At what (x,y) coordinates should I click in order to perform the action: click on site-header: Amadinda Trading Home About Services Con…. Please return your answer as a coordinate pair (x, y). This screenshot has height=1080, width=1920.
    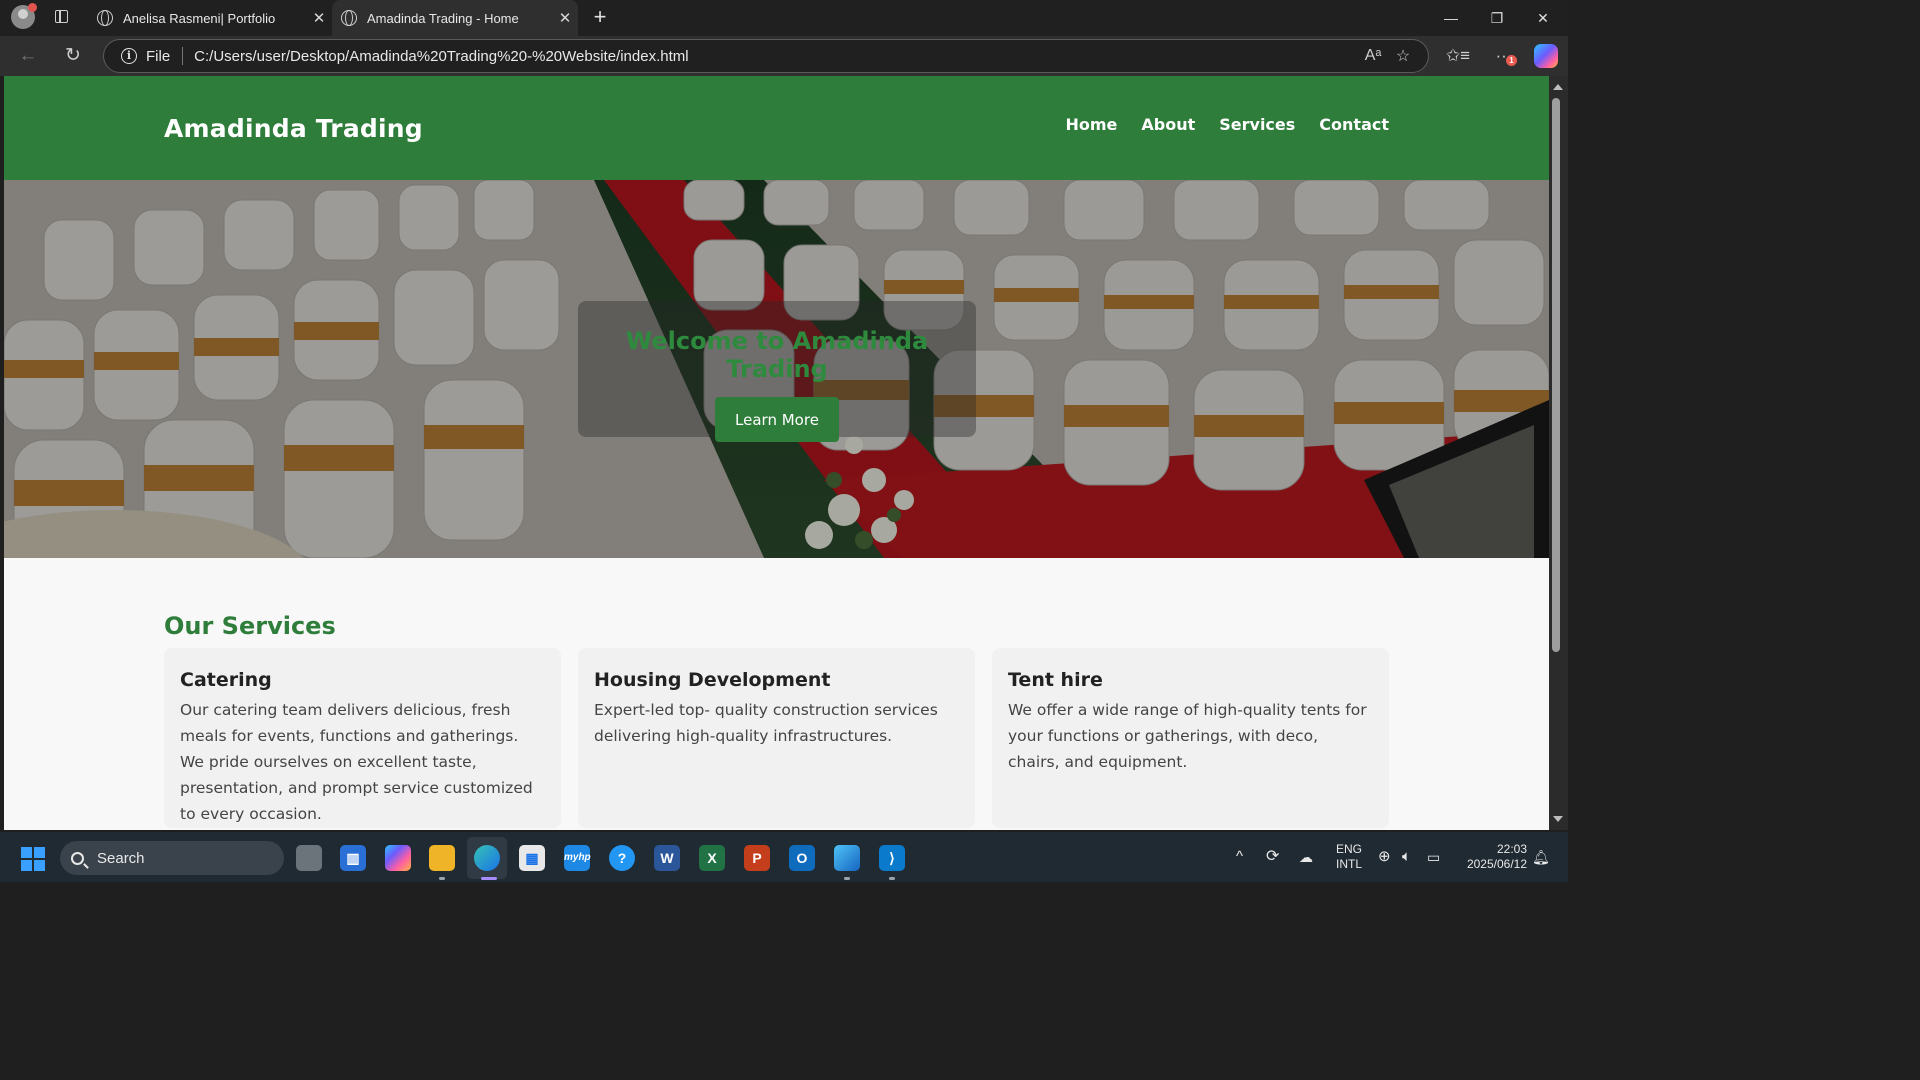
    Looking at the image, I should click on (776, 128).